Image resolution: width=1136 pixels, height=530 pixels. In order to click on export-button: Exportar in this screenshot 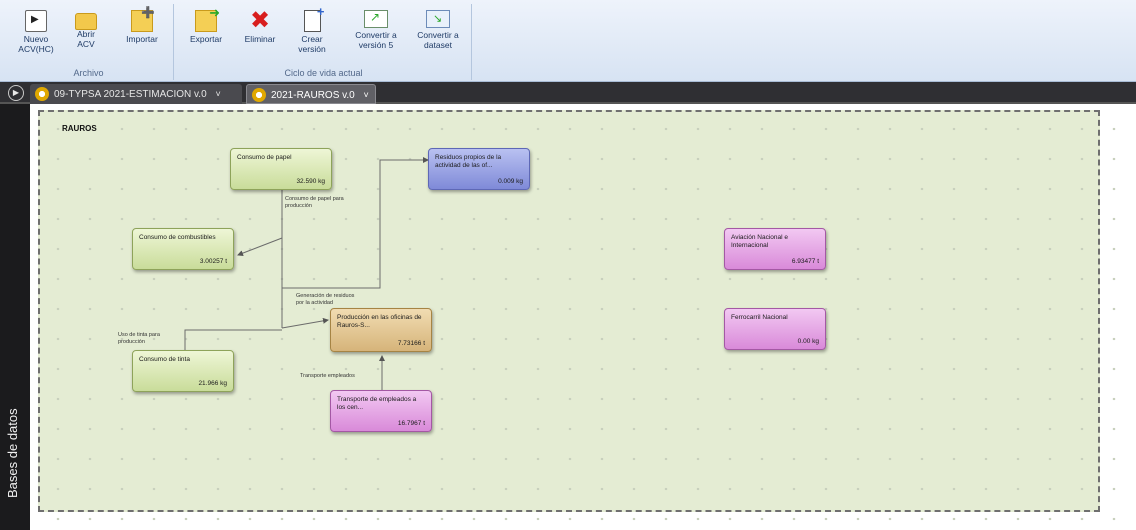, I will do `click(206, 34)`.